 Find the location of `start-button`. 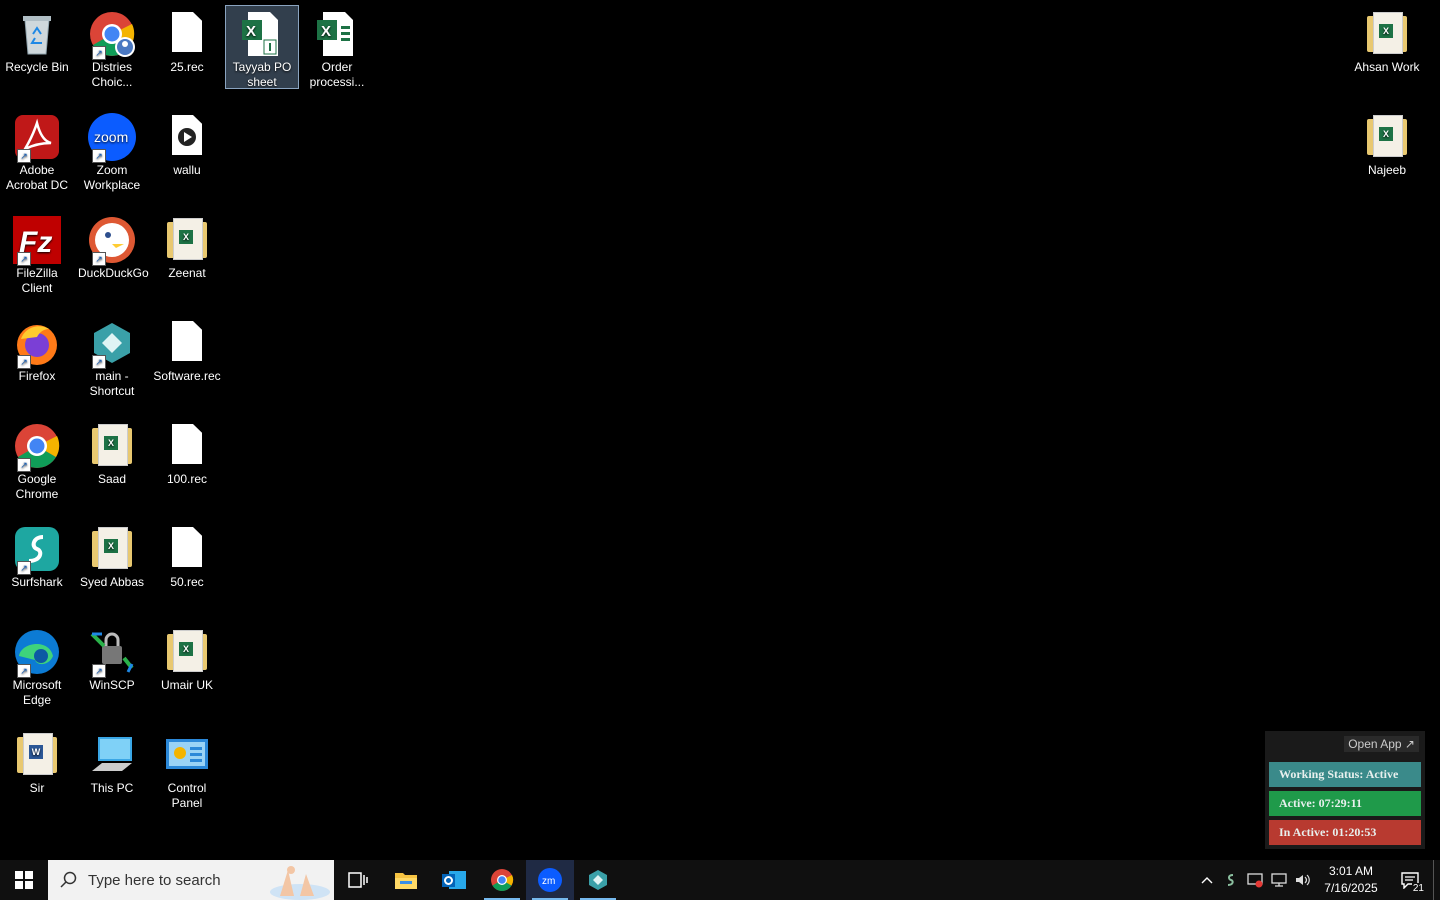

start-button is located at coordinates (24, 880).